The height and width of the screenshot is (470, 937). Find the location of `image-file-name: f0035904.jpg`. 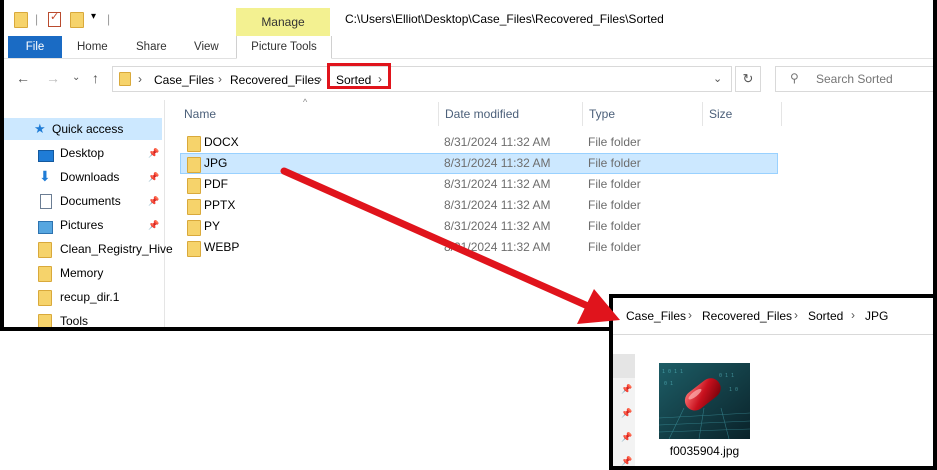

image-file-name: f0035904.jpg is located at coordinates (704, 451).